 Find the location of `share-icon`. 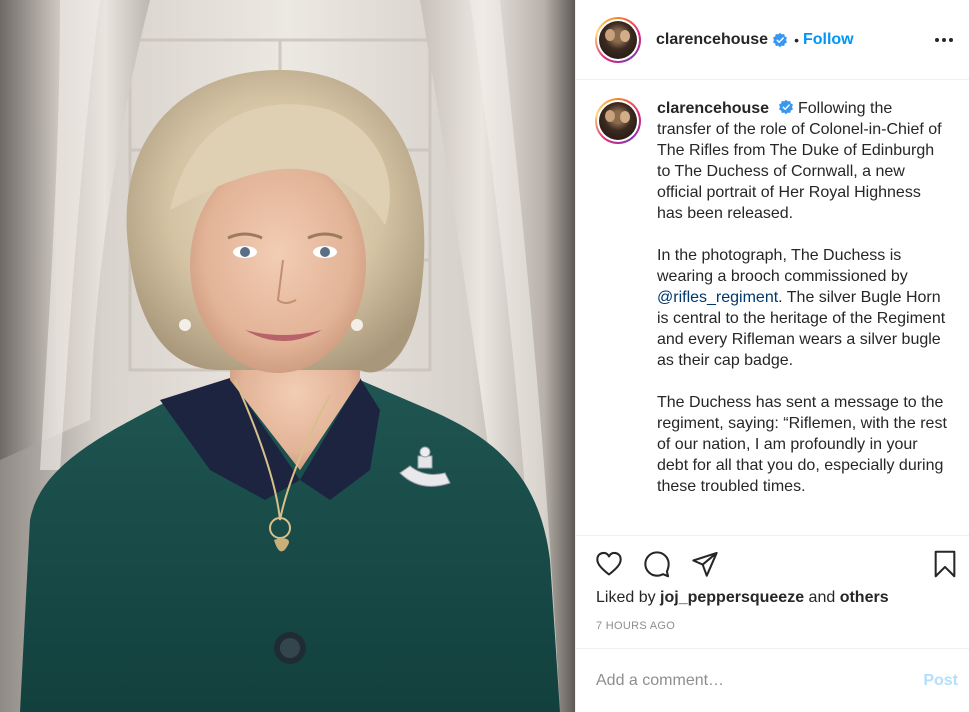

share-icon is located at coordinates (705, 564).